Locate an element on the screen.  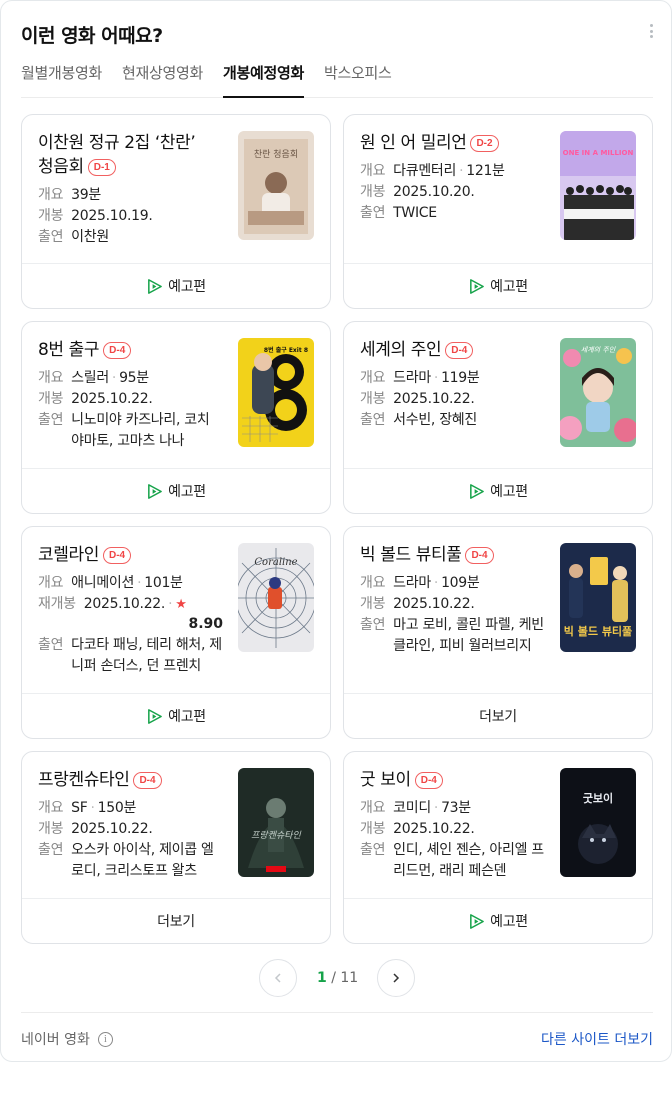
movie-poster: 찬란 청음회 is located at coordinates (276, 185).